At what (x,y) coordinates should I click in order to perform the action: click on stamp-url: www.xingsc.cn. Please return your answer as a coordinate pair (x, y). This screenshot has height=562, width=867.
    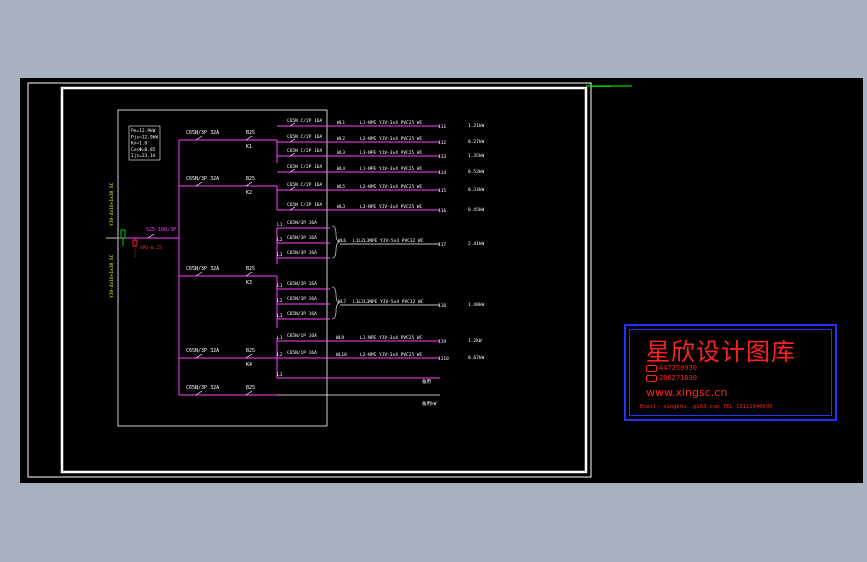
    Looking at the image, I should click on (687, 392).